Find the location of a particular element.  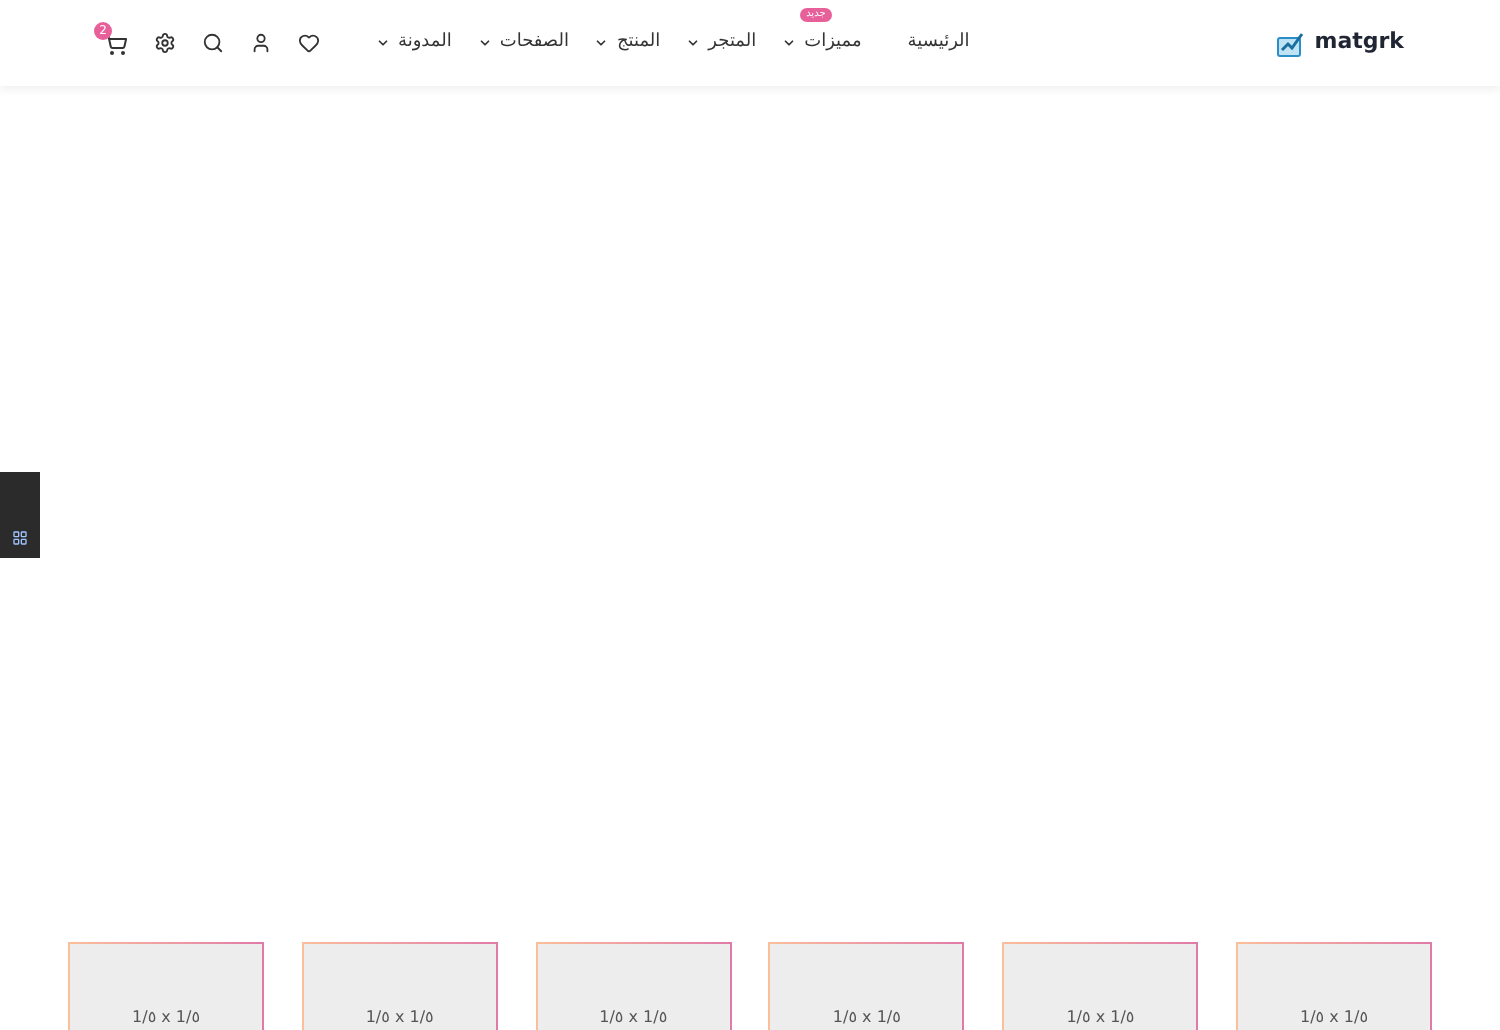

nav-link: المدونة is located at coordinates (414, 43).